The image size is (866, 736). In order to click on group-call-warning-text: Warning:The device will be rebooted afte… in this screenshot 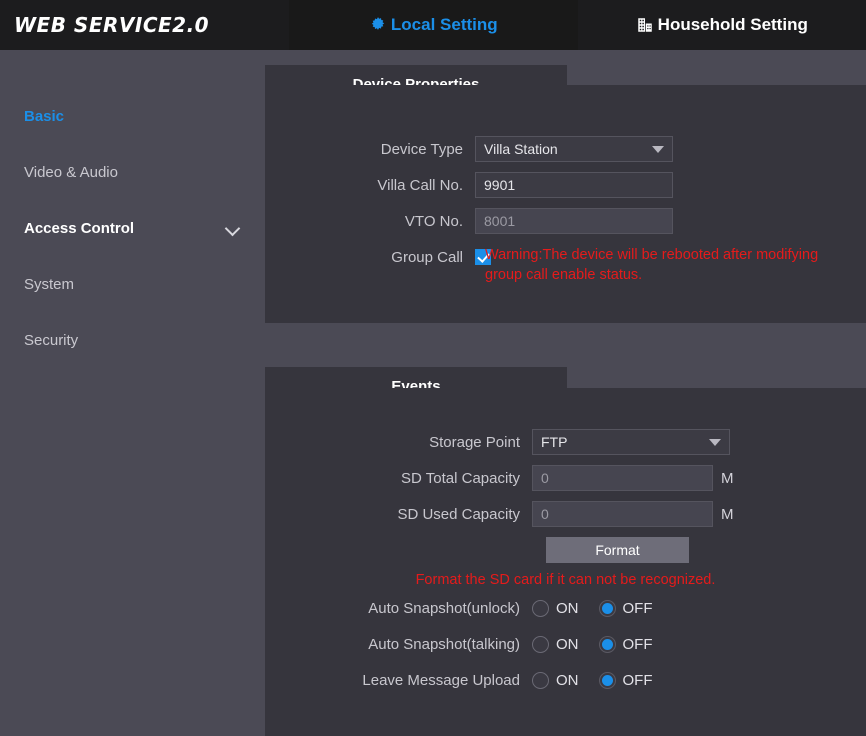, I will do `click(652, 265)`.